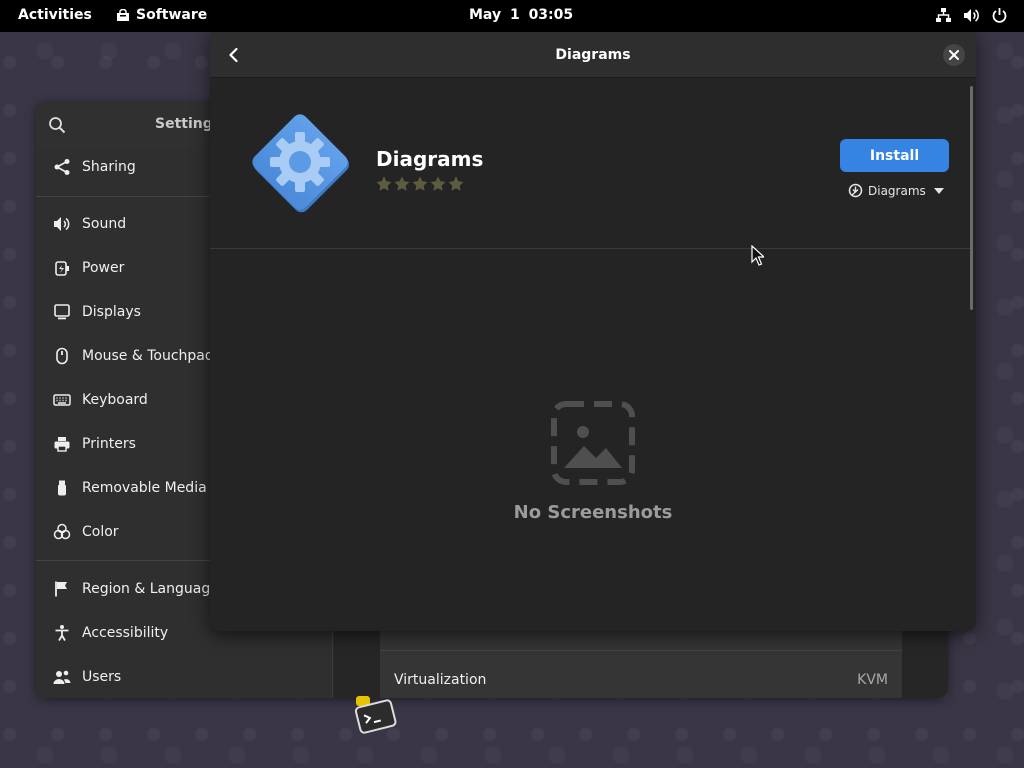 The width and height of the screenshot is (1024, 768). What do you see at coordinates (62, 531) in the screenshot?
I see `color-icon` at bounding box center [62, 531].